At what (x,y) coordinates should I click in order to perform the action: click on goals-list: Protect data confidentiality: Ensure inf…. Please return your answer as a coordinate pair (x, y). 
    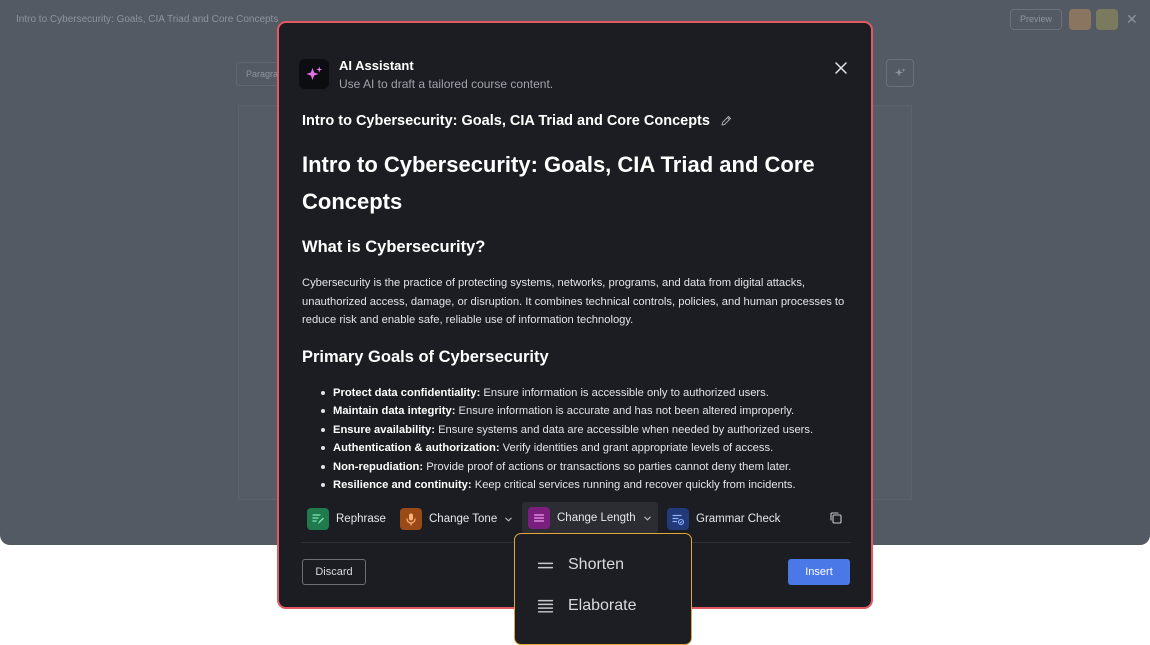
    Looking at the image, I should click on (576, 439).